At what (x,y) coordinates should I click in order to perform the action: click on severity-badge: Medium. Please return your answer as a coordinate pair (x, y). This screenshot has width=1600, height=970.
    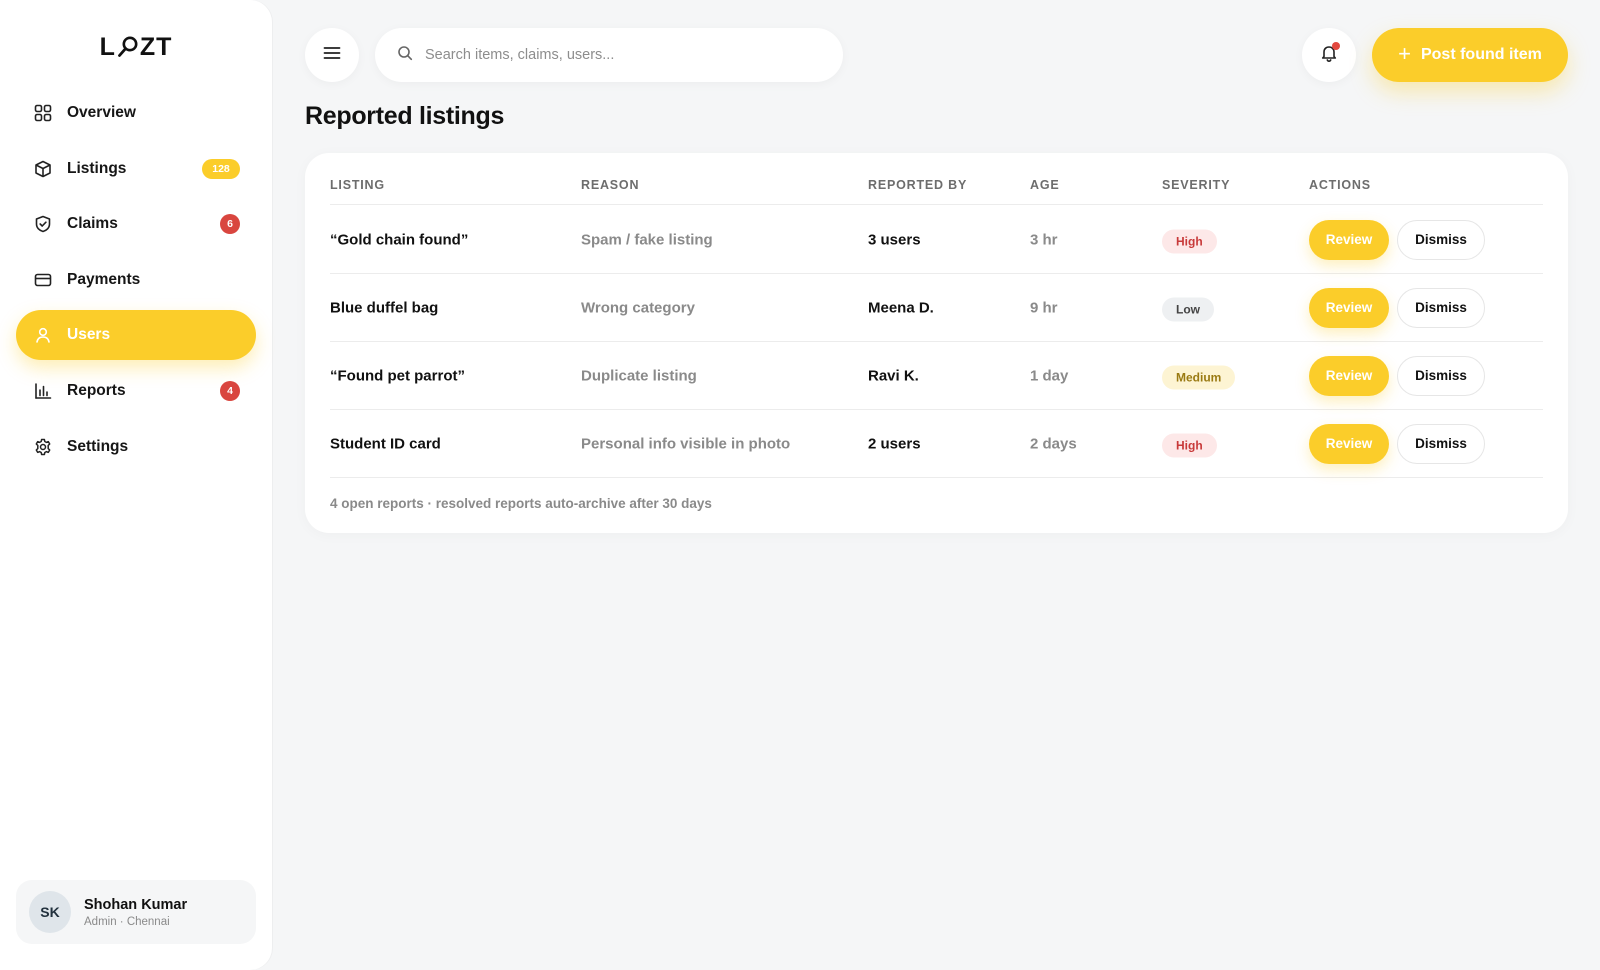
    Looking at the image, I should click on (1199, 377).